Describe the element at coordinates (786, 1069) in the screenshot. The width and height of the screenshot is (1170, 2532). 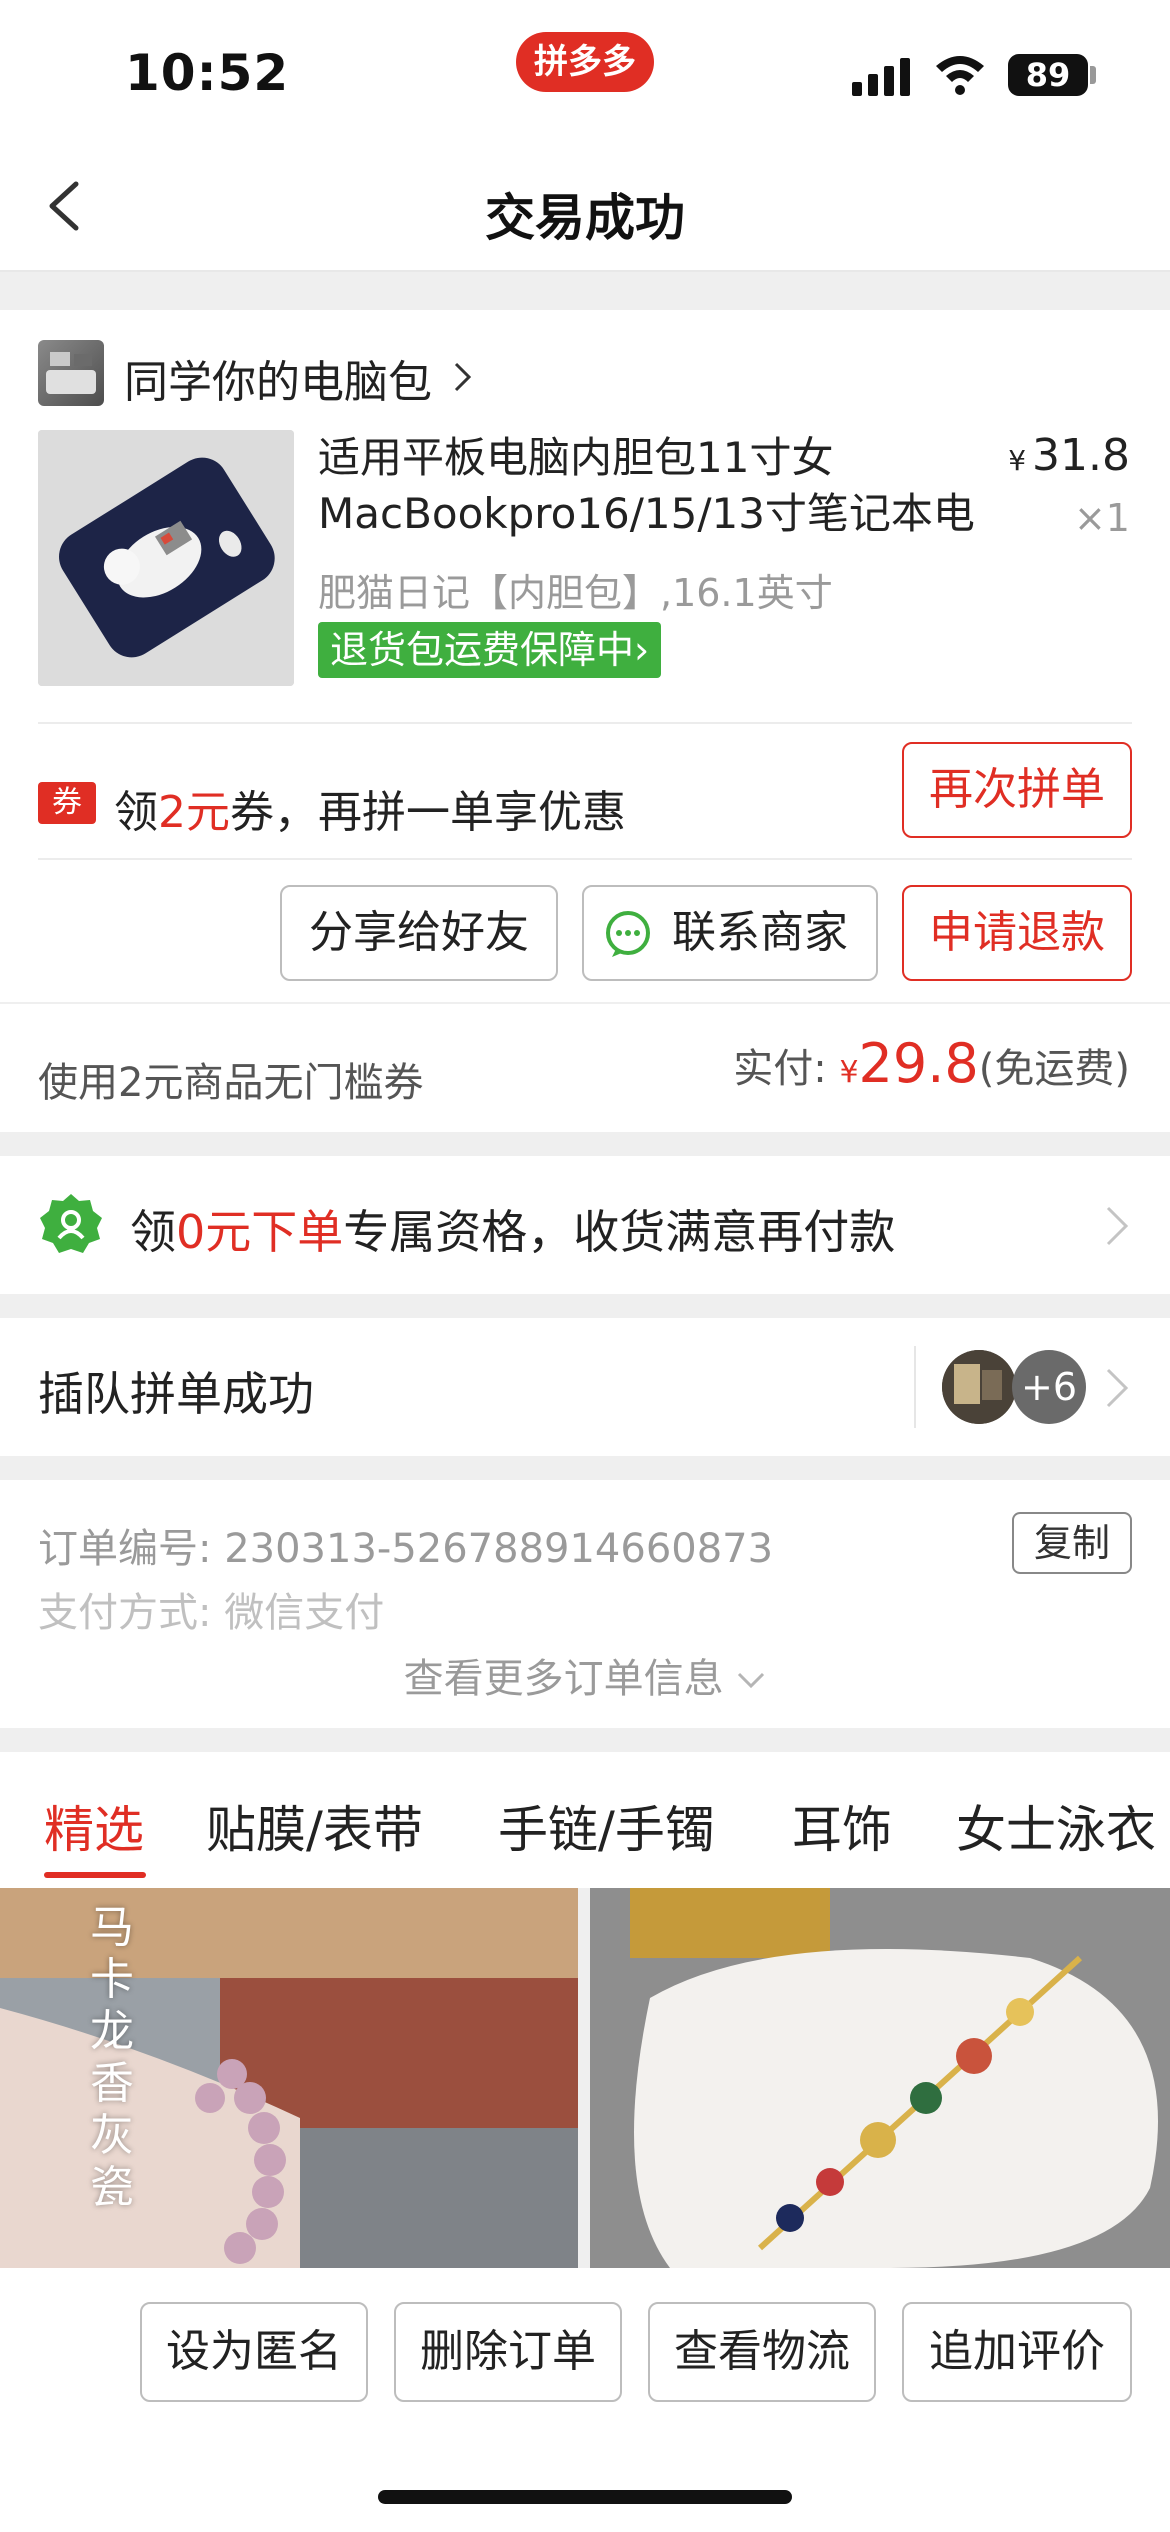
I see `paid-label: 实付:` at that location.